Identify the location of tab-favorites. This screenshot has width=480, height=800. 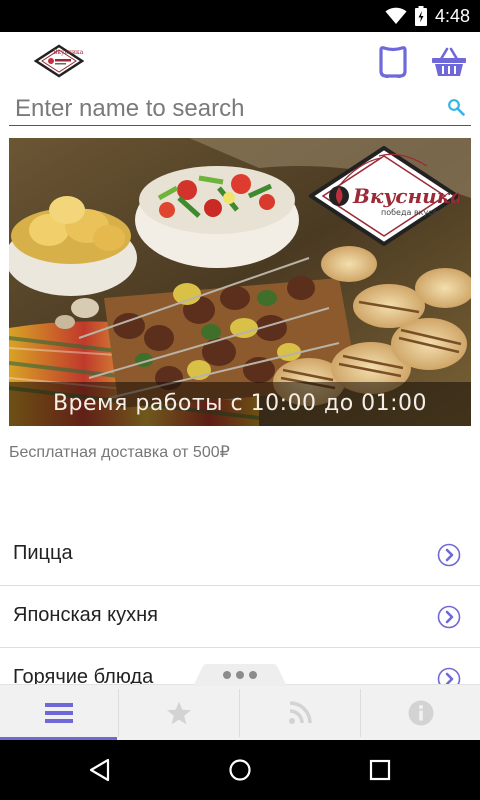
(179, 713).